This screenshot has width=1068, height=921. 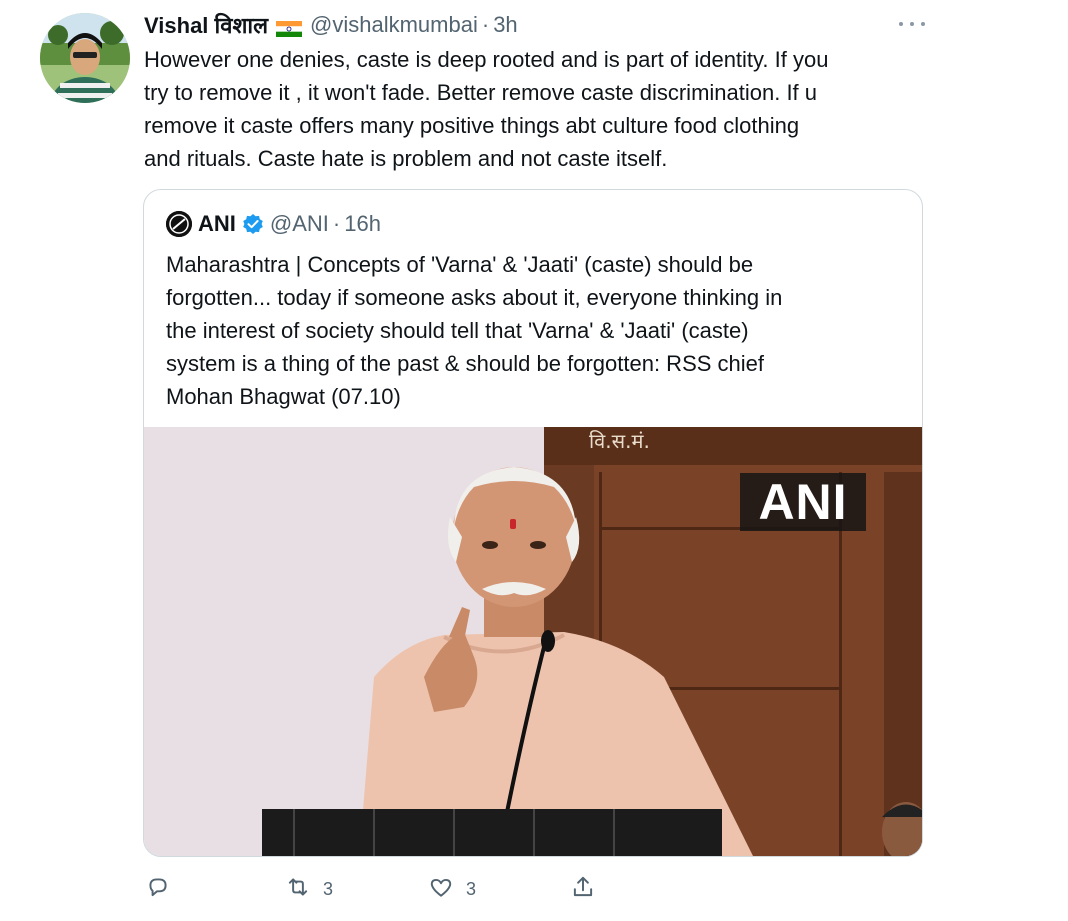 I want to click on retweet-button: 3, so click(x=309, y=889).